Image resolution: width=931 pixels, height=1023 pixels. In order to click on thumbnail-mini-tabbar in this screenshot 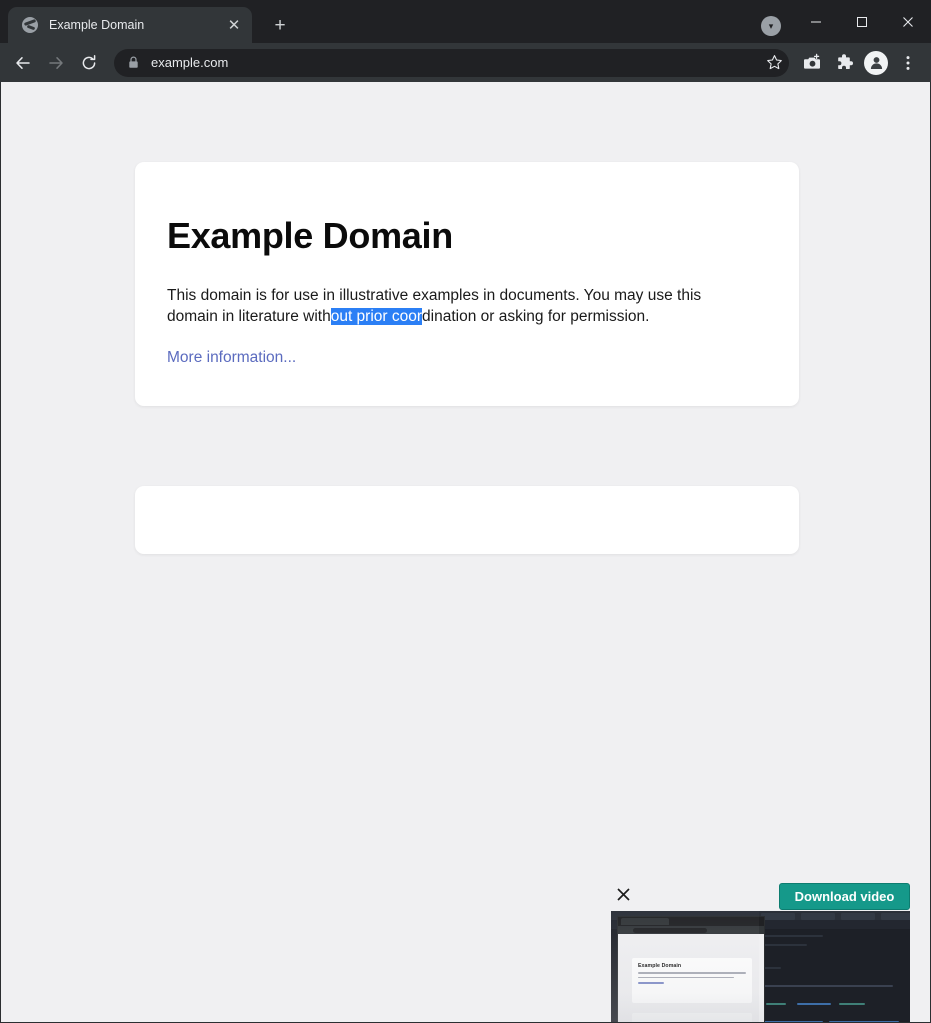, I will do `click(691, 921)`.